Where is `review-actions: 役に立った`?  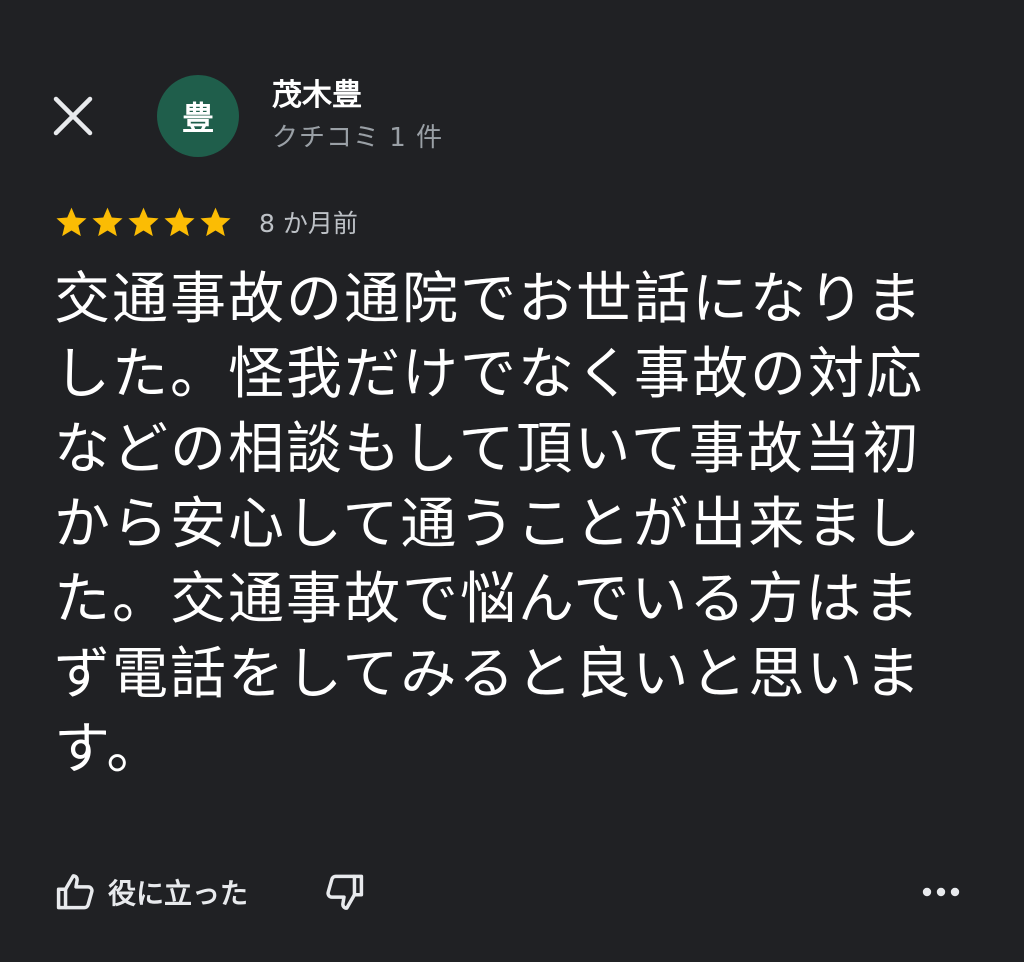
review-actions: 役に立った is located at coordinates (210, 892).